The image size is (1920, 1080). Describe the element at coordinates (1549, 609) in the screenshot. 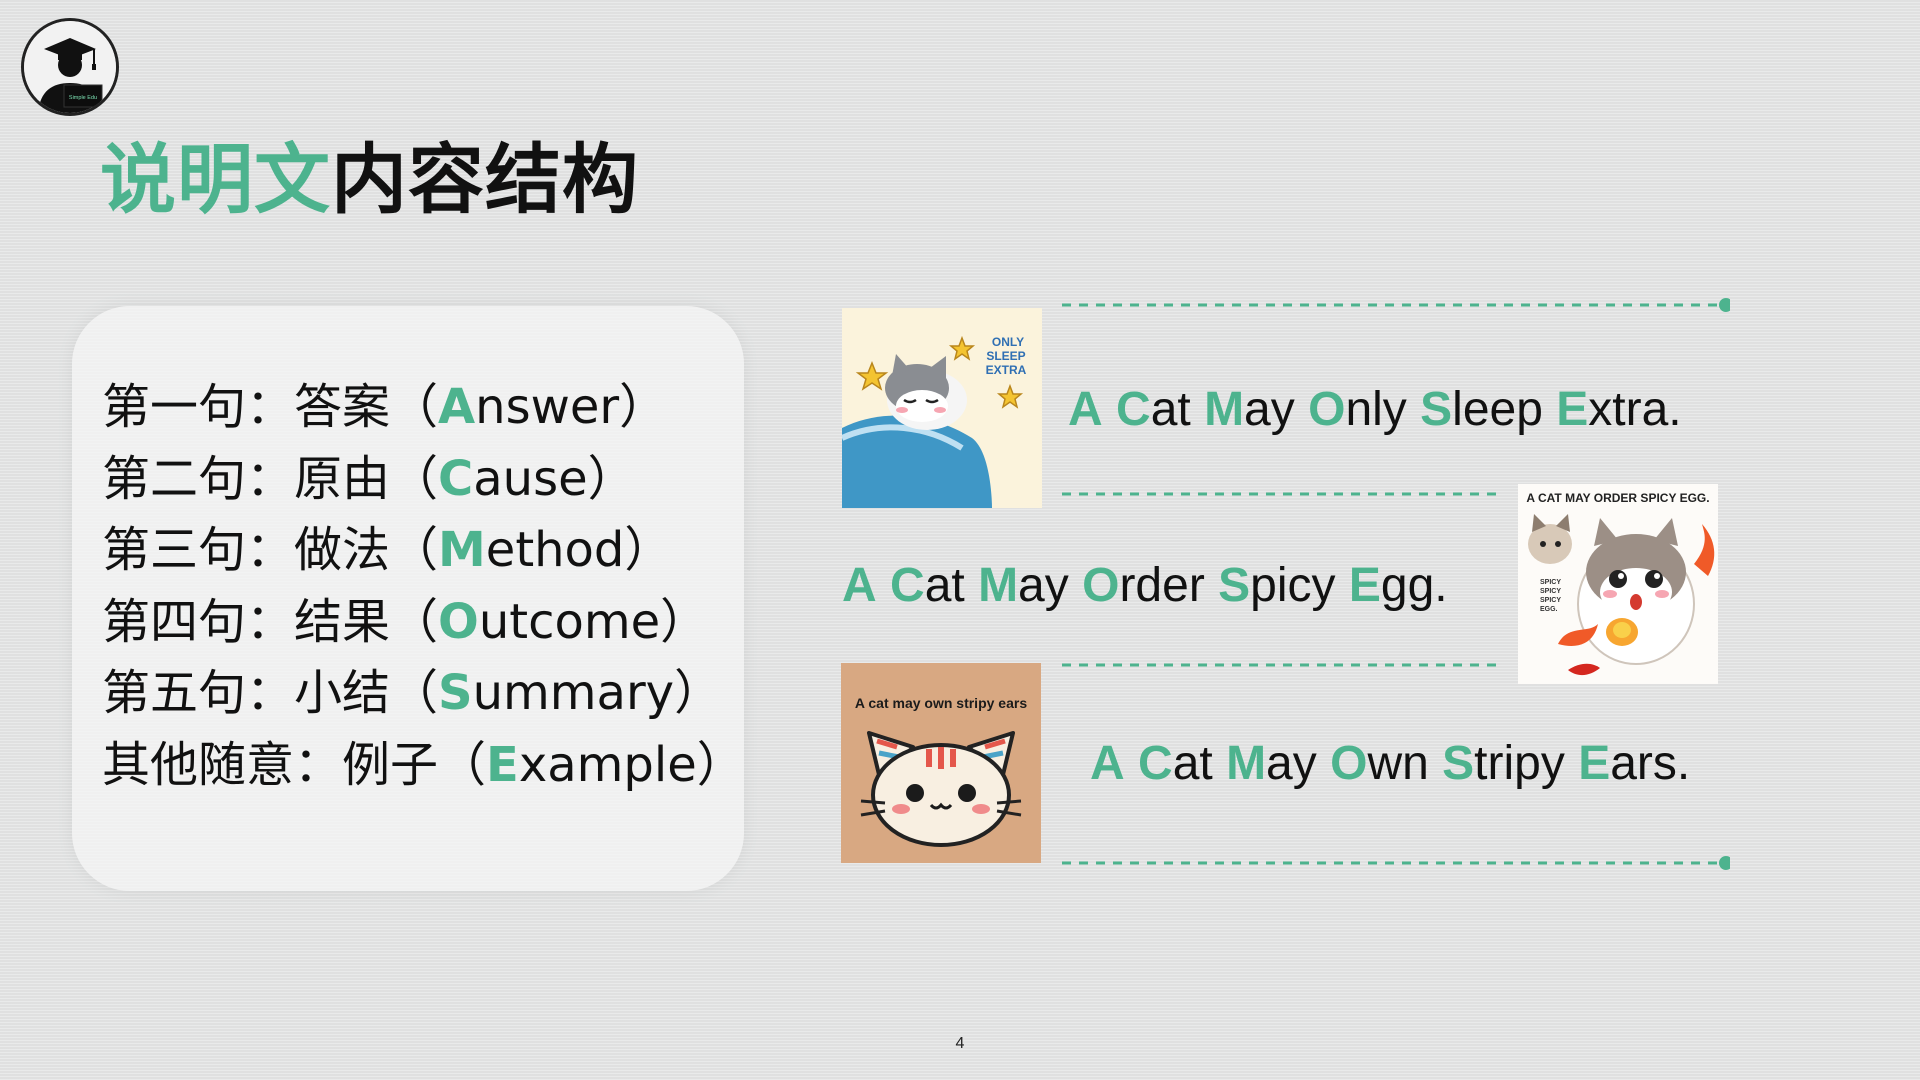

I see `egg-side-line-4: EGG.` at that location.